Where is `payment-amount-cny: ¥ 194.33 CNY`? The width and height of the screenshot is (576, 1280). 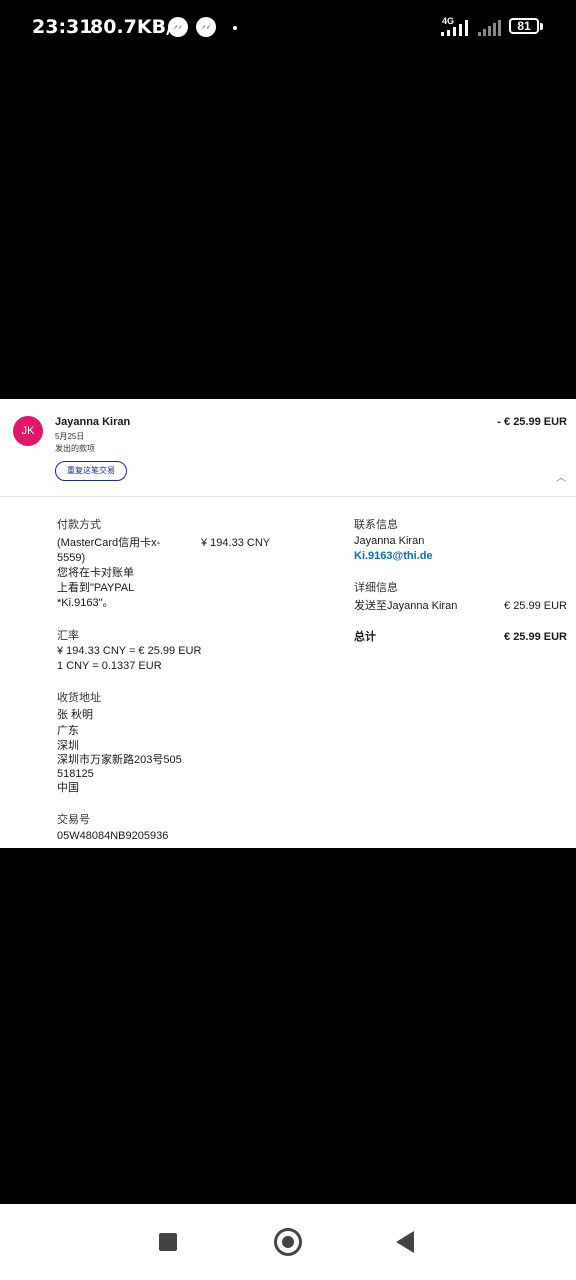 payment-amount-cny: ¥ 194.33 CNY is located at coordinates (236, 543).